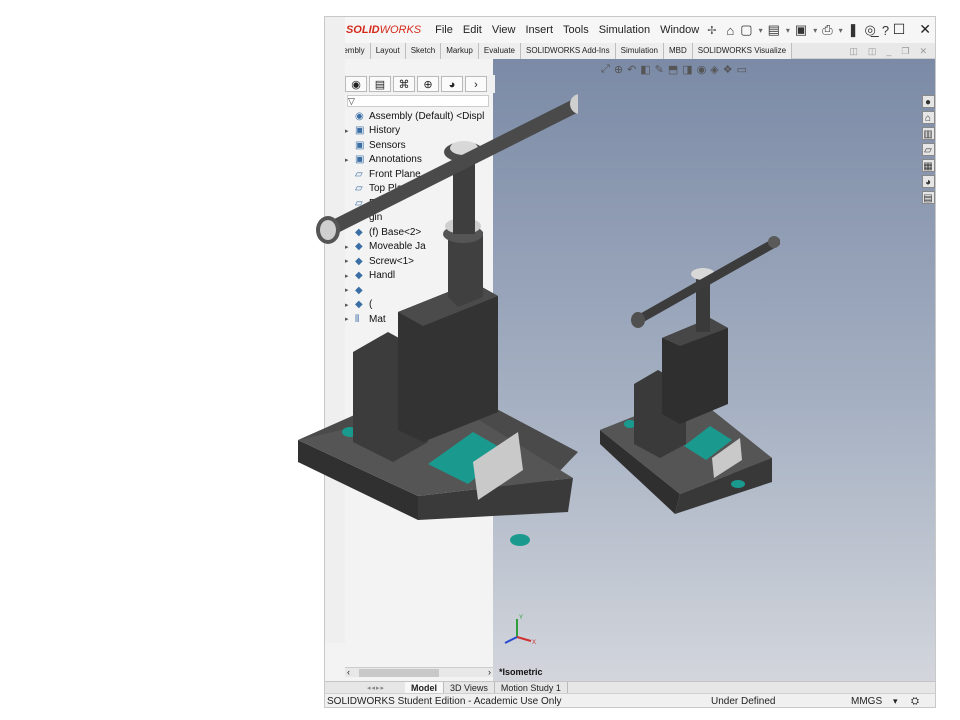 Image resolution: width=960 pixels, height=720 pixels. What do you see at coordinates (728, 69) in the screenshot?
I see `scene-icon: ❖` at bounding box center [728, 69].